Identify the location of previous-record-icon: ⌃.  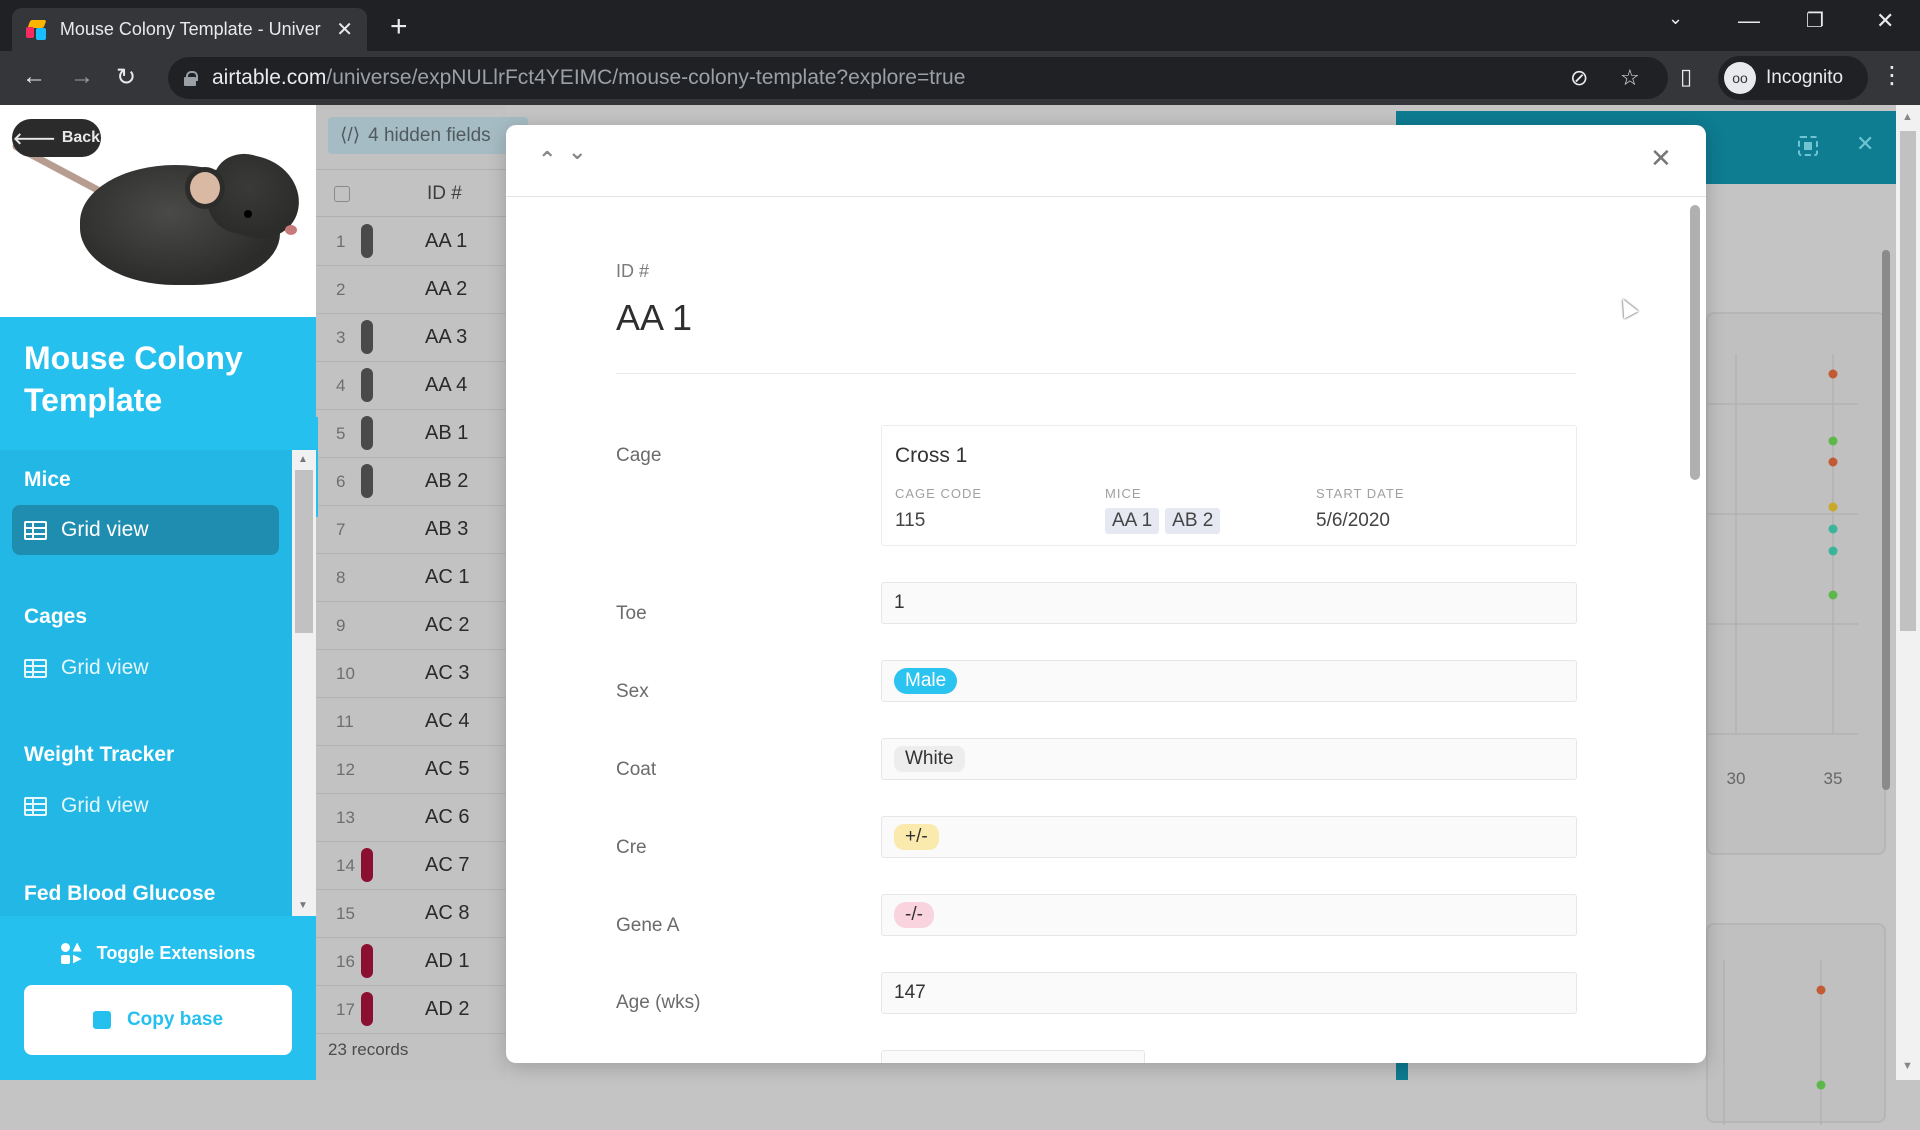
(547, 160).